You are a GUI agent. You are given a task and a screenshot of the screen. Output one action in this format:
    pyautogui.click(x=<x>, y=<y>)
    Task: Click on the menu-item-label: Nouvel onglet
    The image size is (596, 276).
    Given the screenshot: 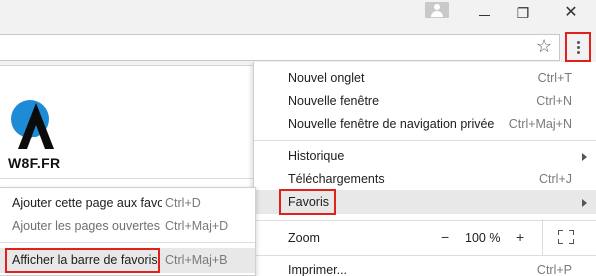 What is the action you would take?
    pyautogui.click(x=326, y=78)
    